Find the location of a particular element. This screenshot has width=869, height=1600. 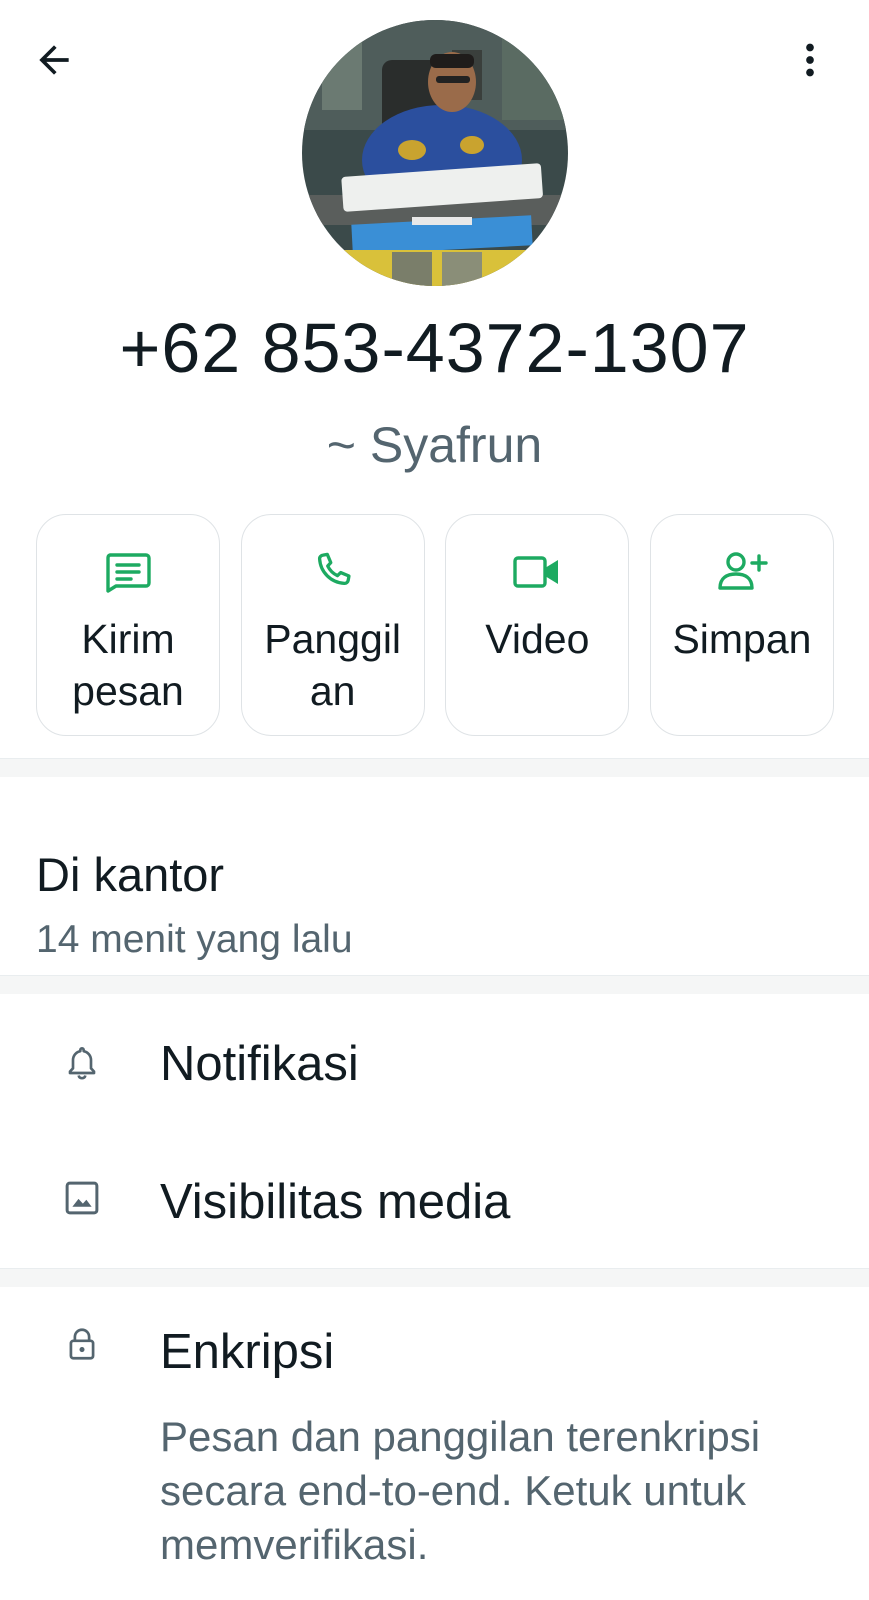

more-vertical-icon is located at coordinates (810, 60).